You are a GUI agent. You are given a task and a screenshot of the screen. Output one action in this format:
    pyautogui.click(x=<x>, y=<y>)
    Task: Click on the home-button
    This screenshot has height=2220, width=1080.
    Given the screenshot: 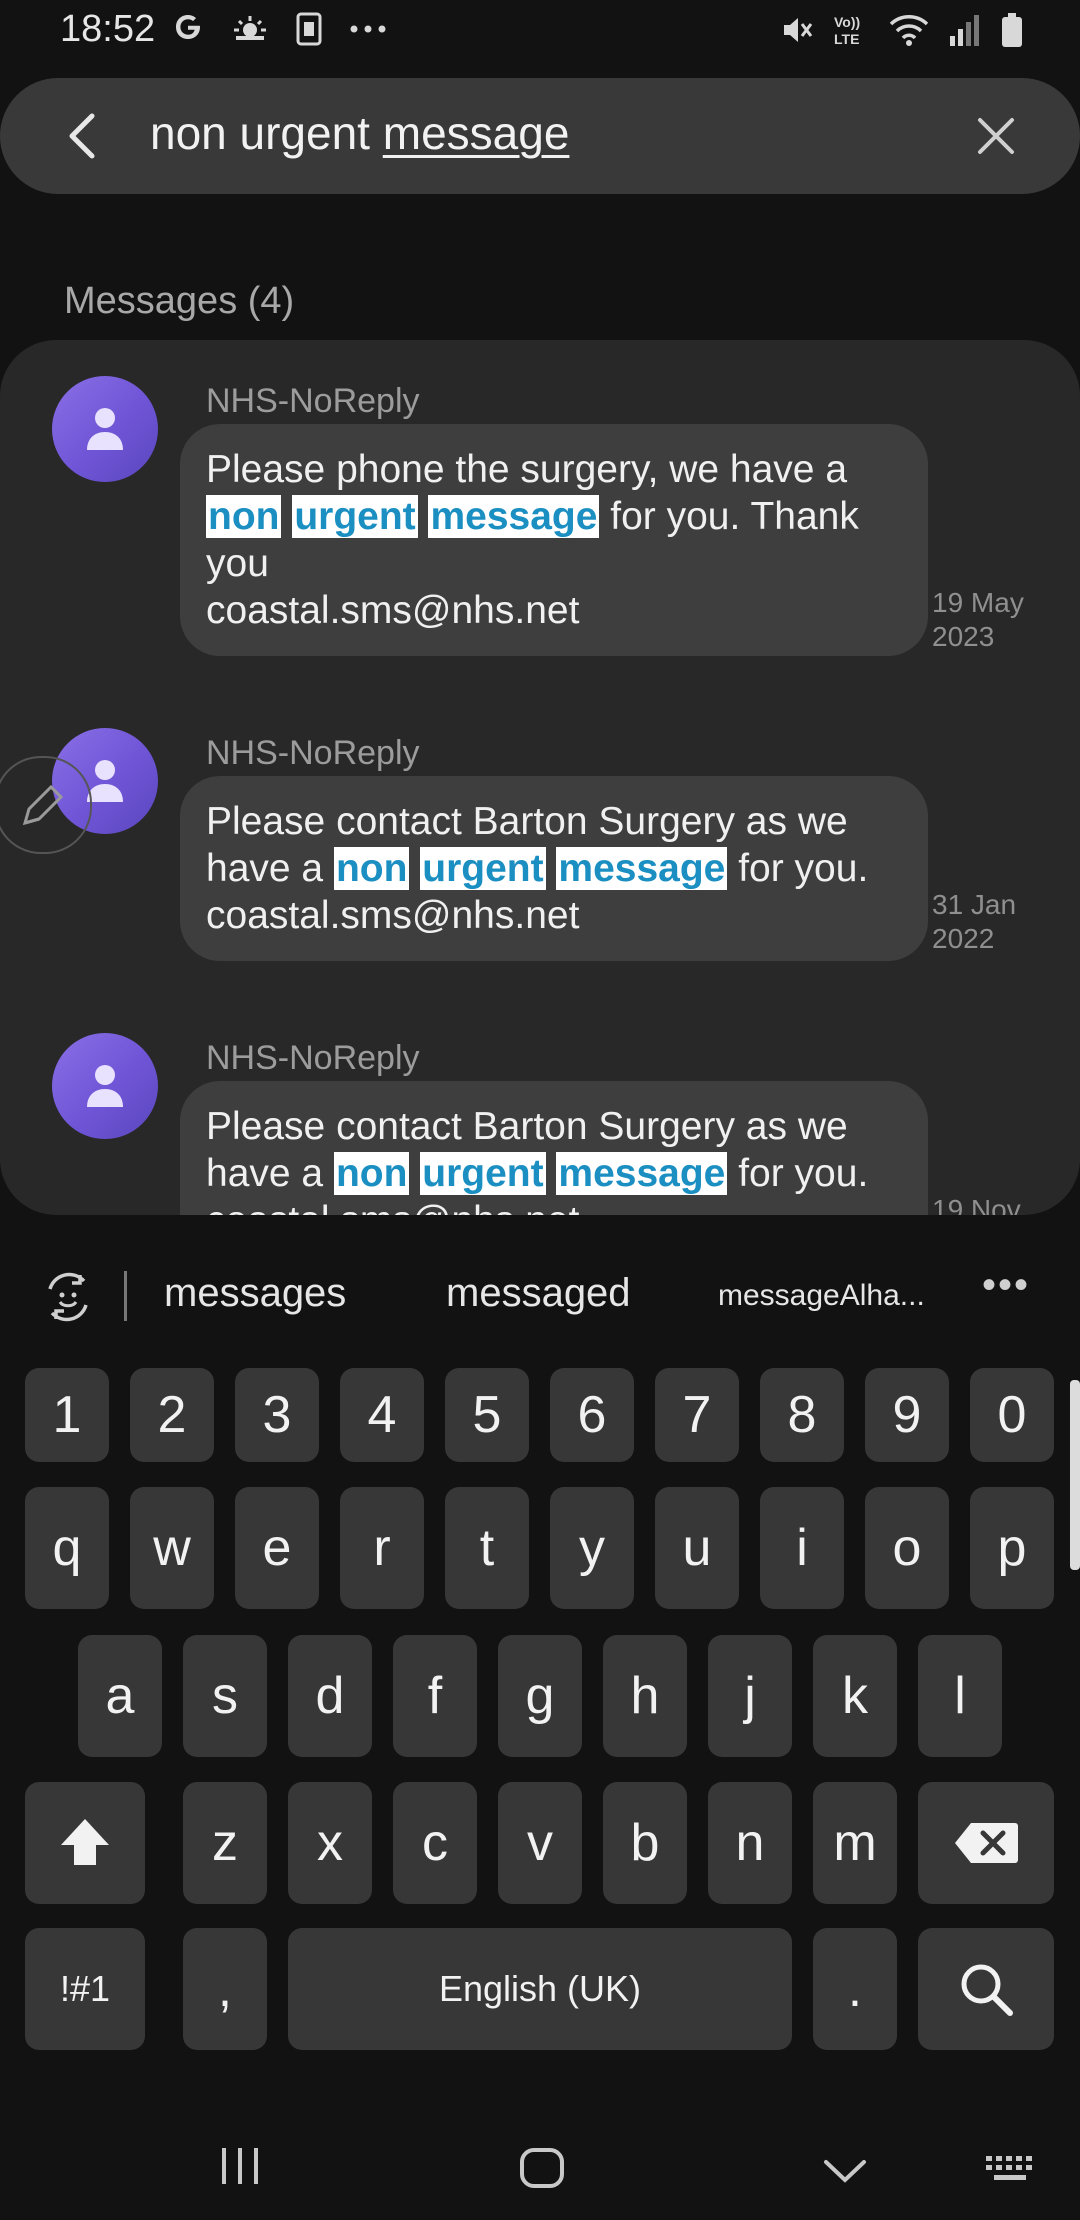 What is the action you would take?
    pyautogui.click(x=542, y=2170)
    